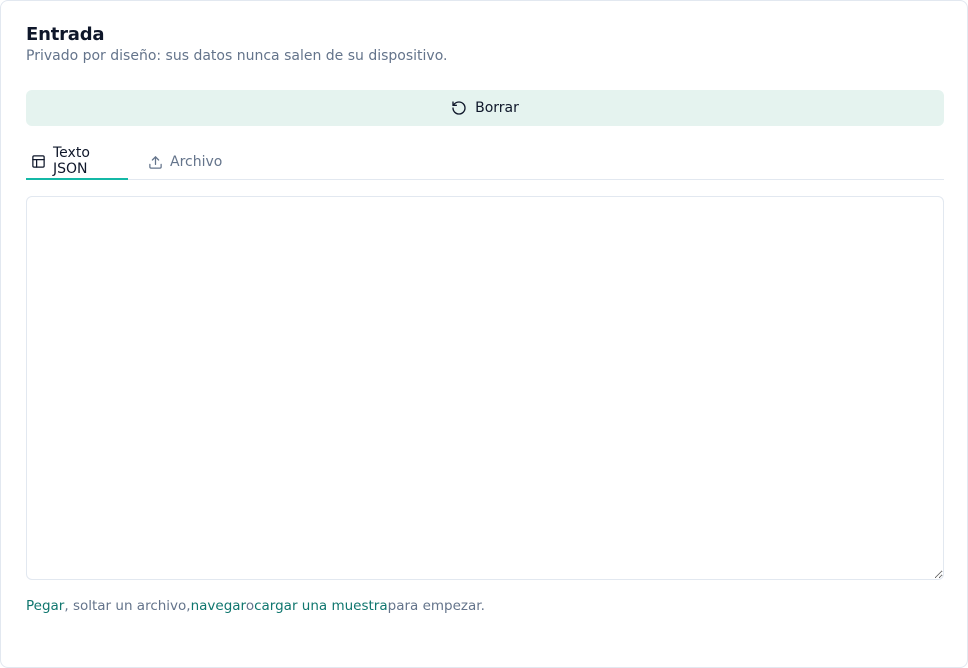 This screenshot has width=968, height=668. I want to click on clear-button: Borrar, so click(485, 108).